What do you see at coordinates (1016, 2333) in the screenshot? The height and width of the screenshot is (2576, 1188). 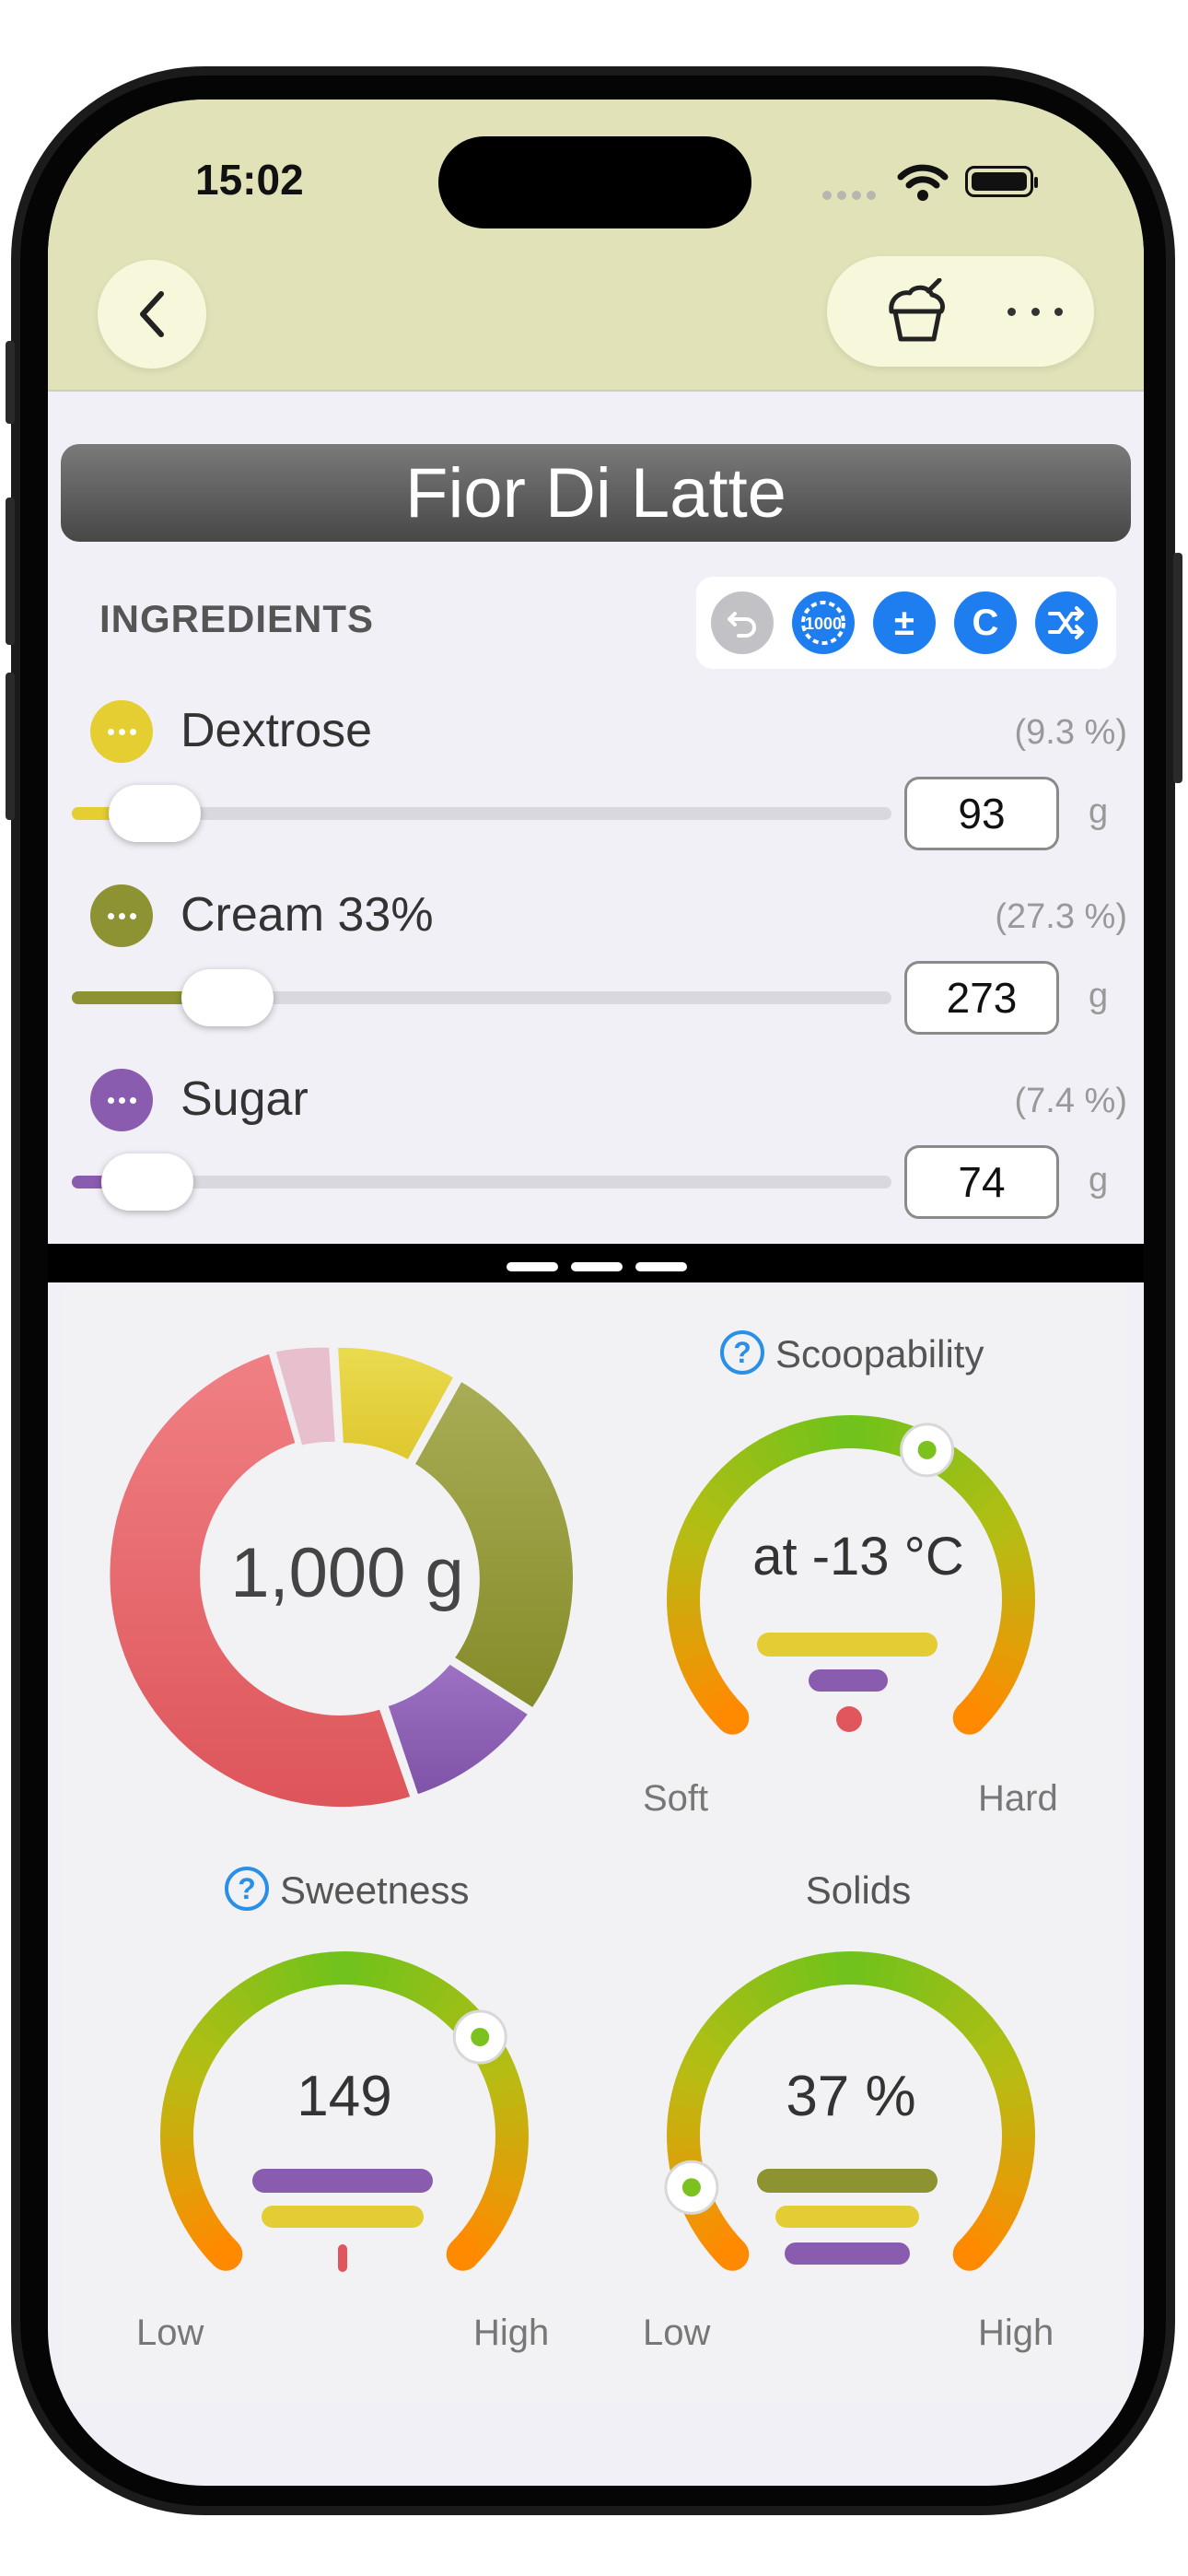 I see `solids-high-label: High` at bounding box center [1016, 2333].